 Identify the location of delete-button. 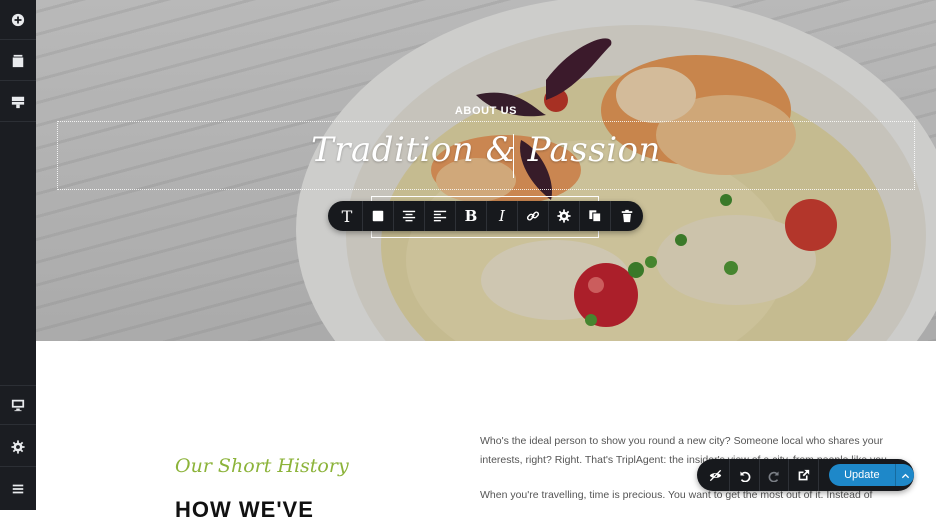
(626, 216).